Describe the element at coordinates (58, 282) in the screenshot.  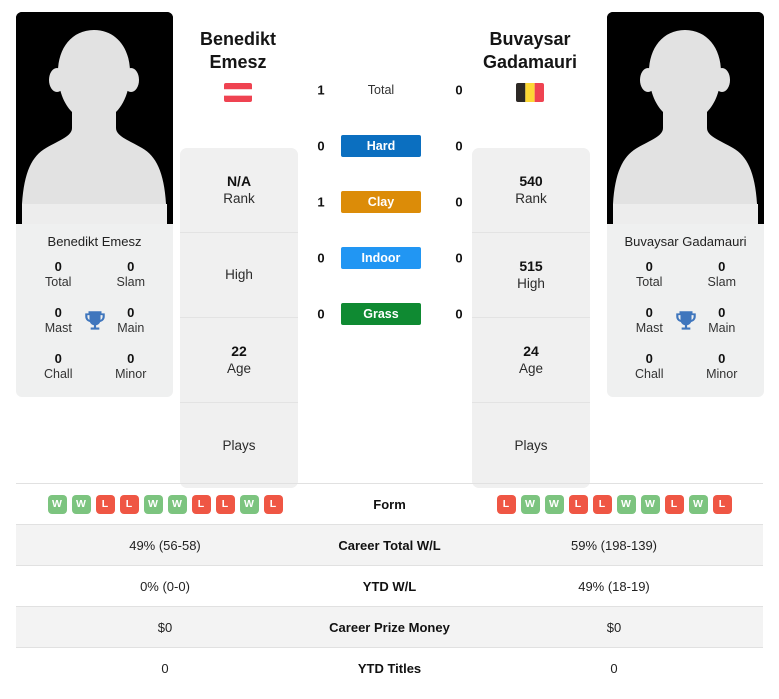
I see `left-trophy-total-label: Total` at that location.